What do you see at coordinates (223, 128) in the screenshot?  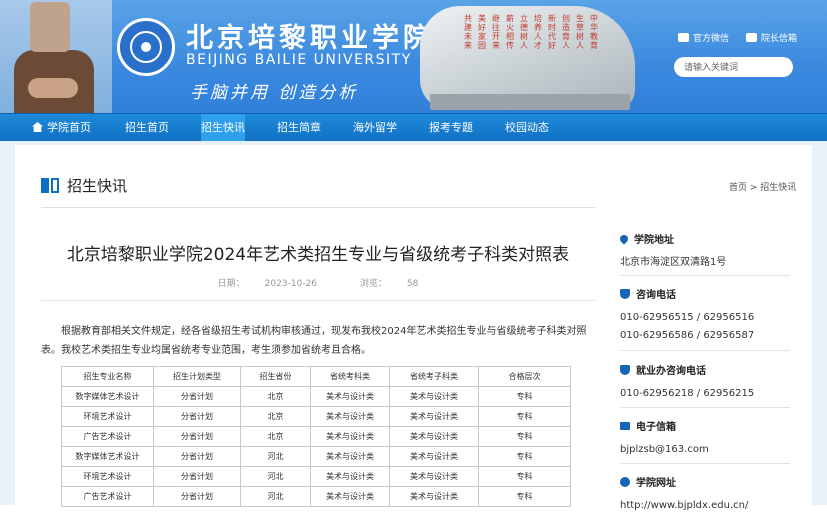 I see `nav-item-admissions-news: 招生快讯` at bounding box center [223, 128].